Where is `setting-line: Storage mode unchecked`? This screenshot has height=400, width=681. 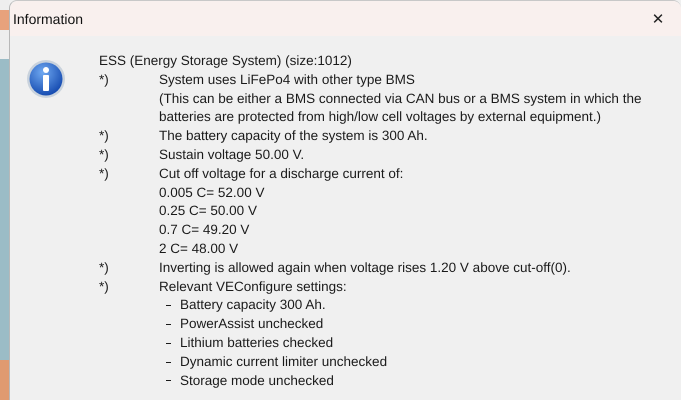 setting-line: Storage mode unchecked is located at coordinates (257, 381).